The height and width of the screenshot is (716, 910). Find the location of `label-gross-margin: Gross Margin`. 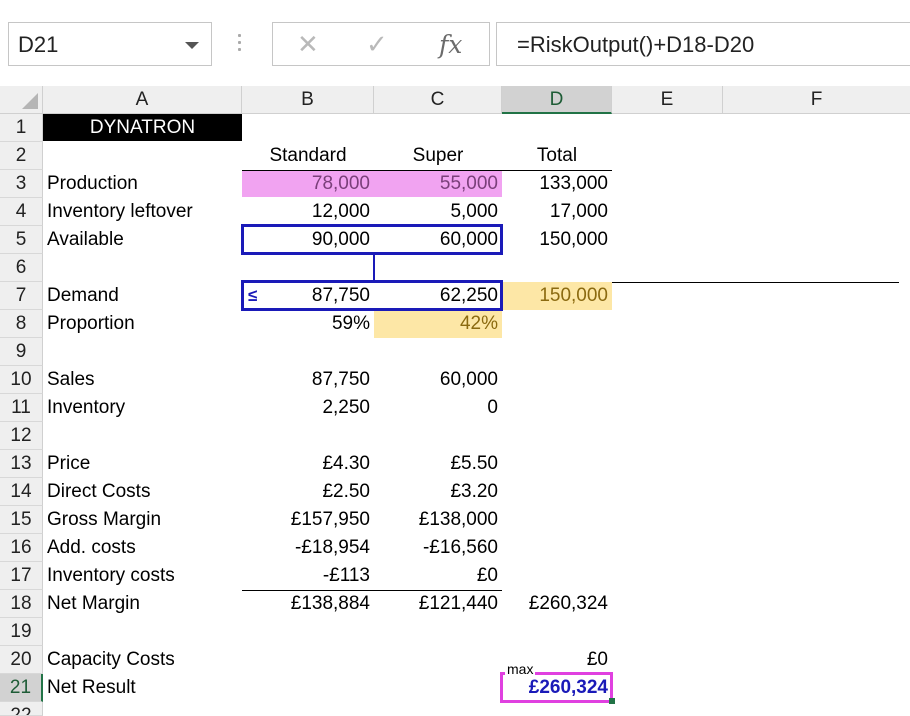

label-gross-margin: Gross Margin is located at coordinates (104, 520).